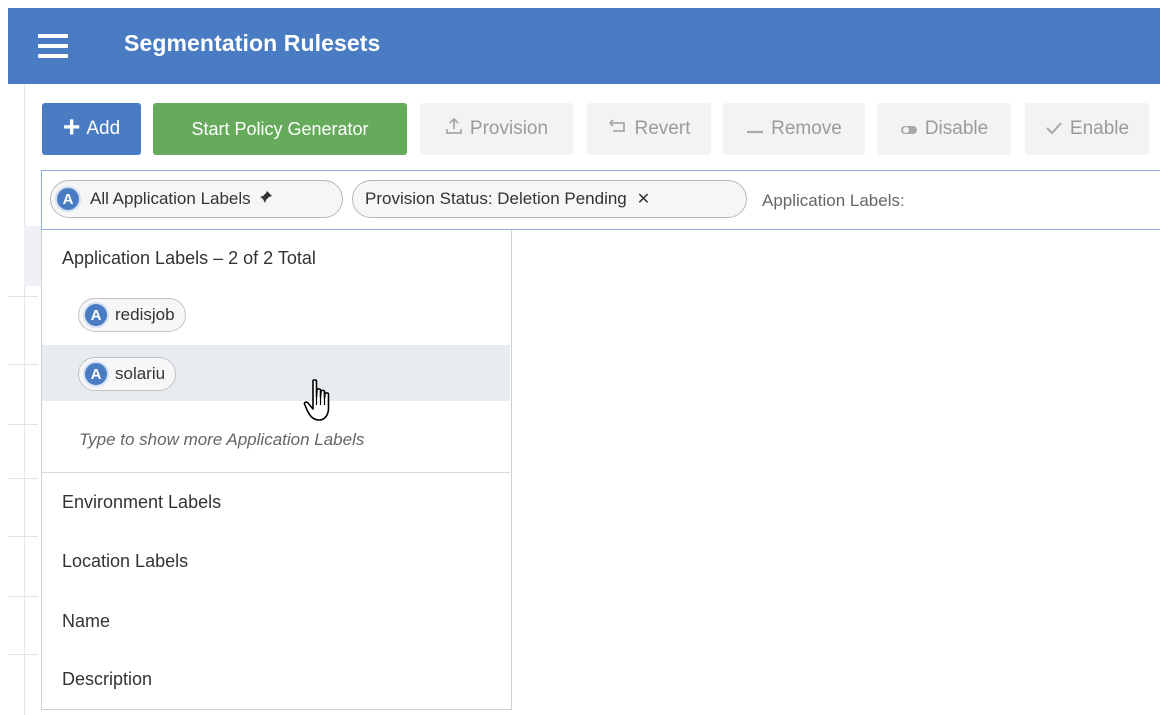  I want to click on undo-icon, so click(618, 129).